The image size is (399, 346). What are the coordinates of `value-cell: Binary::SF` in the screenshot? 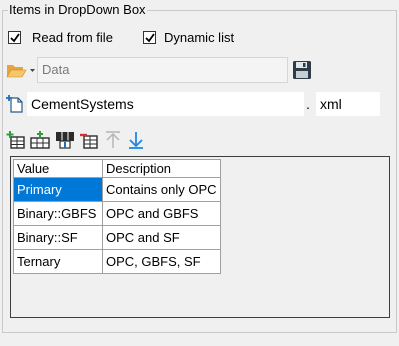 It's located at (58, 237).